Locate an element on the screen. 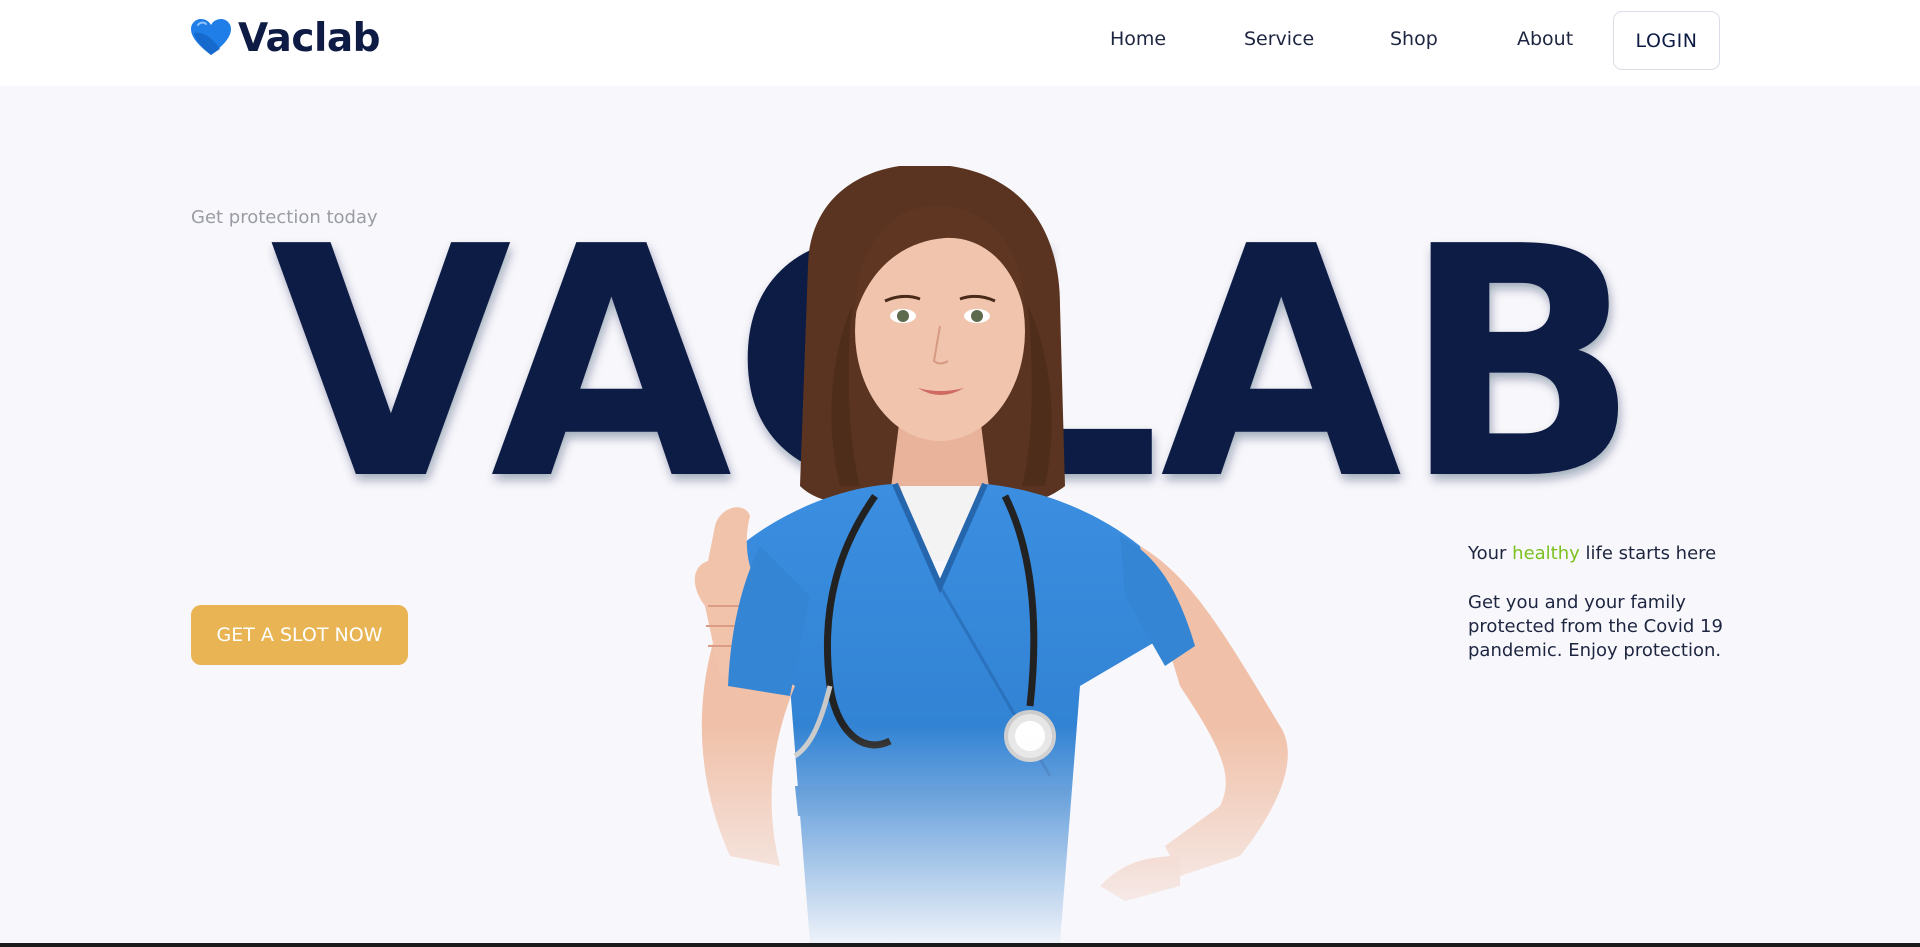  heart-icon is located at coordinates (211, 37).